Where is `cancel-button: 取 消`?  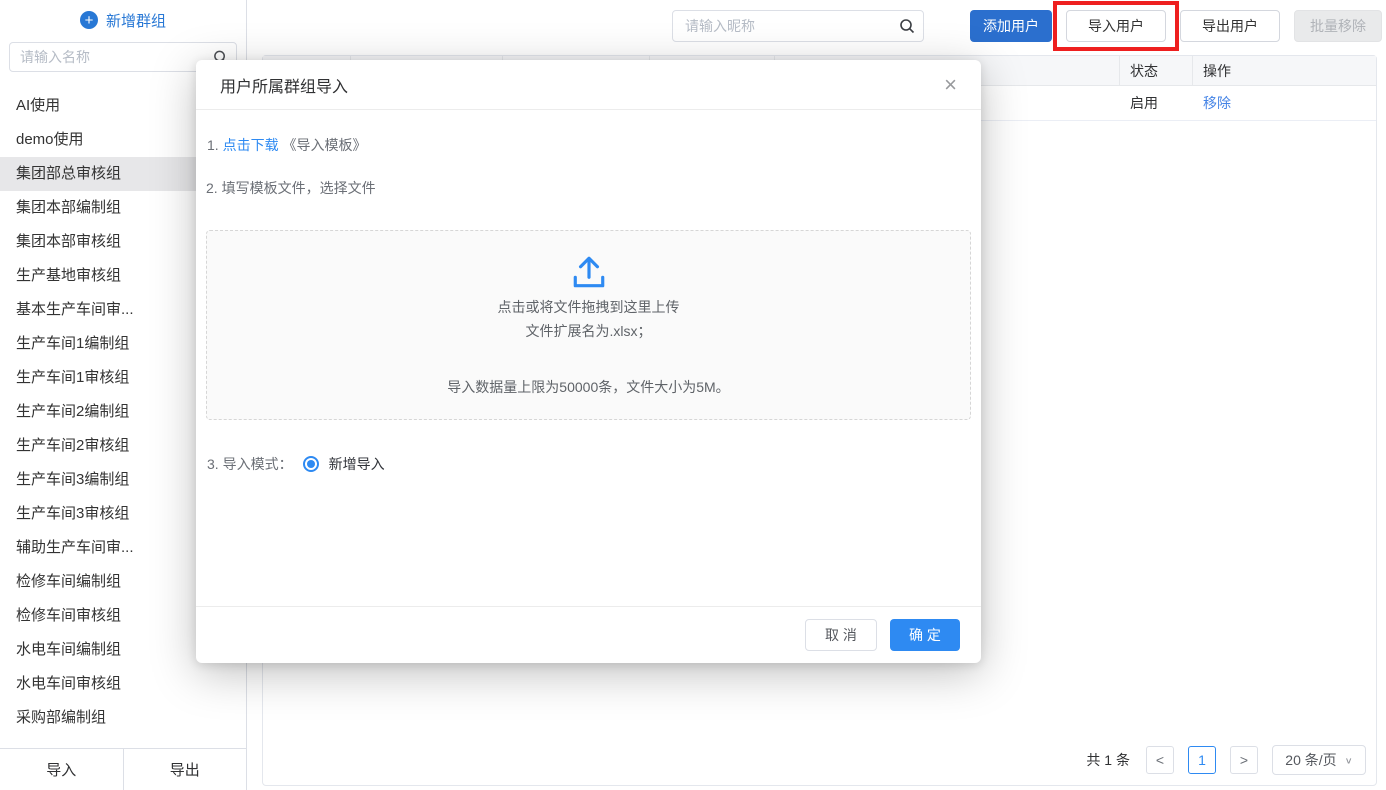
cancel-button: 取 消 is located at coordinates (841, 635).